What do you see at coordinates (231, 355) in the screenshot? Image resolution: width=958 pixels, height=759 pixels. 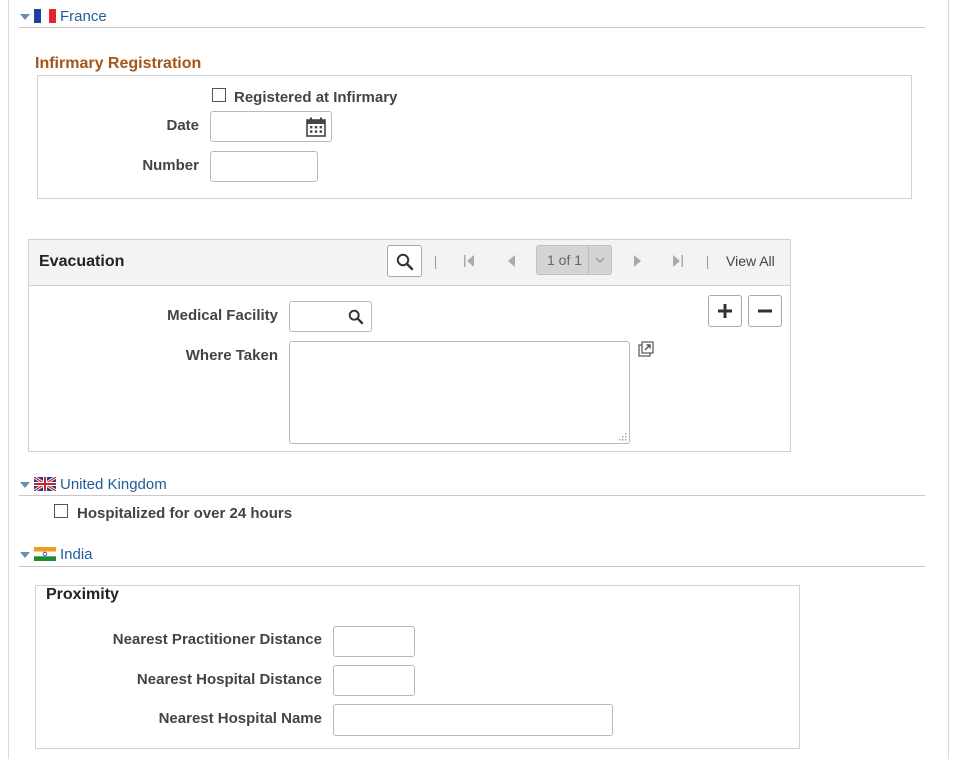 I see `where-taken-label: Where Taken` at bounding box center [231, 355].